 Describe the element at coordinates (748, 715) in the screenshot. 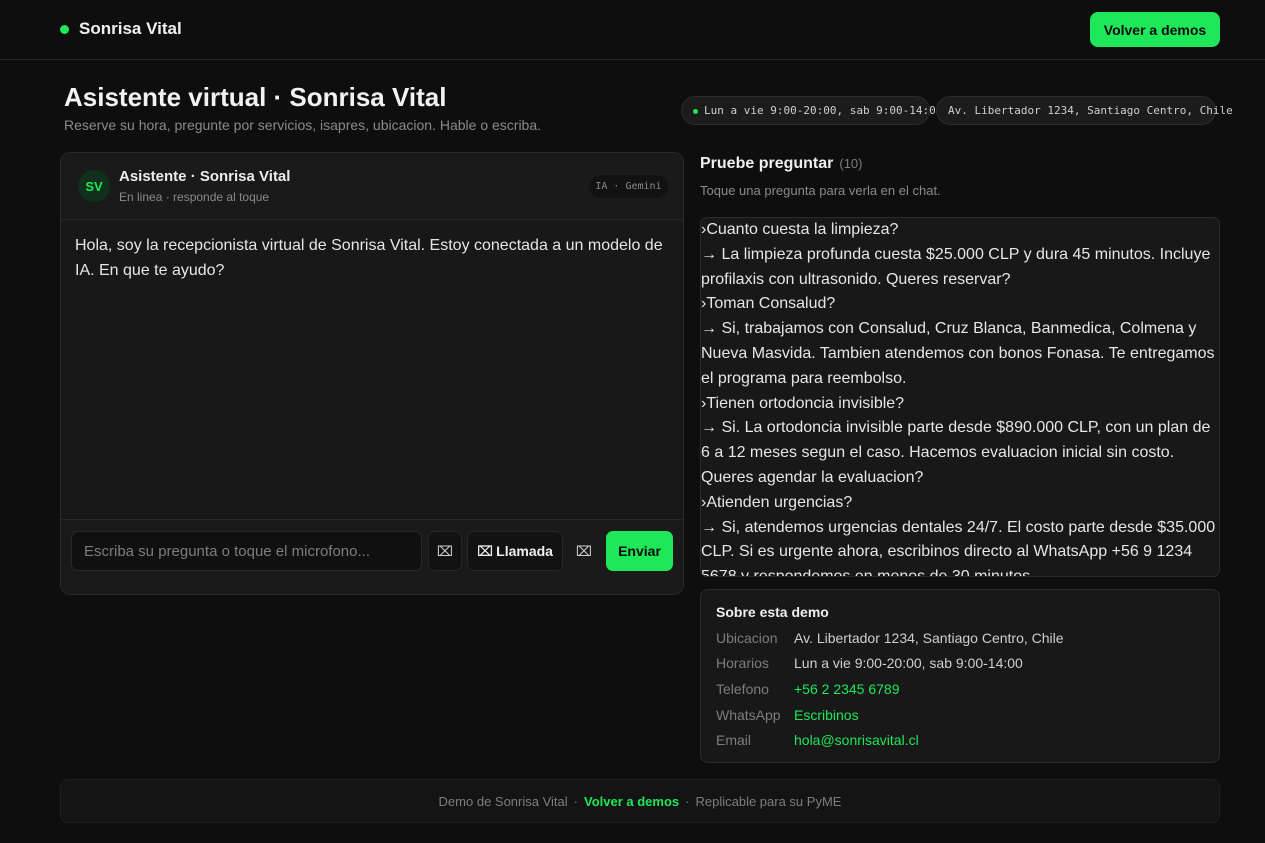

I see `about-key: WhatsApp` at that location.